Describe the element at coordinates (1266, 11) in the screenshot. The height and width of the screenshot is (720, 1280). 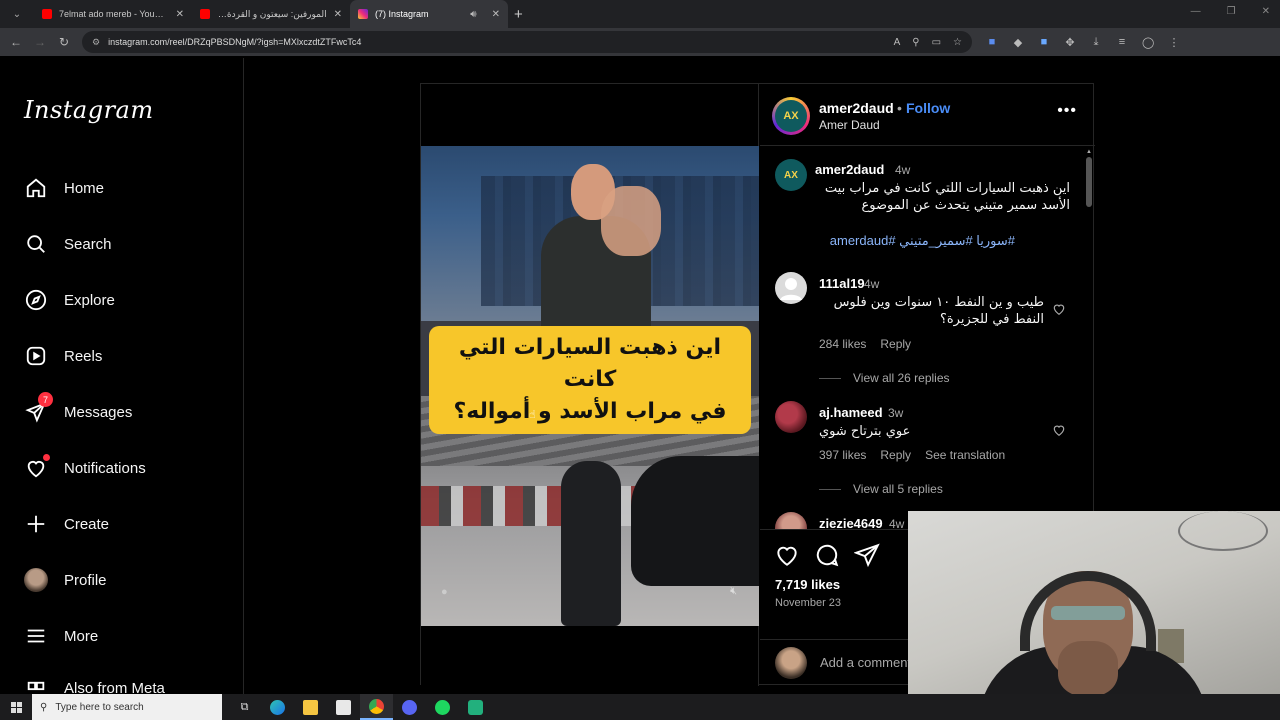
I see `close-window-icon: ✕` at that location.